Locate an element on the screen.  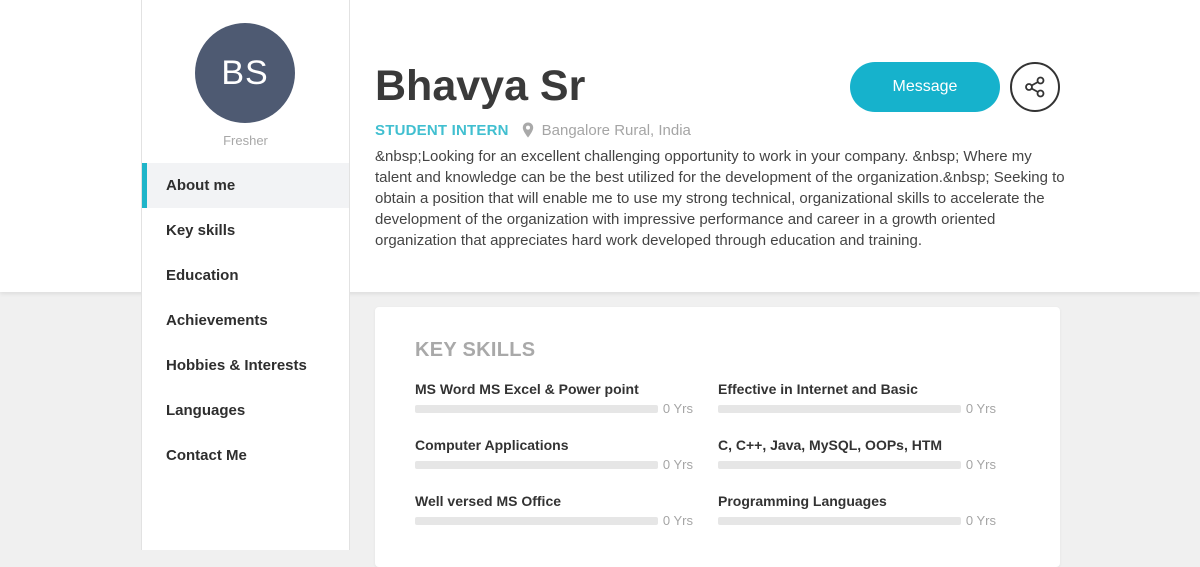
key-skills-title: KEY SKILLS is located at coordinates (475, 350).